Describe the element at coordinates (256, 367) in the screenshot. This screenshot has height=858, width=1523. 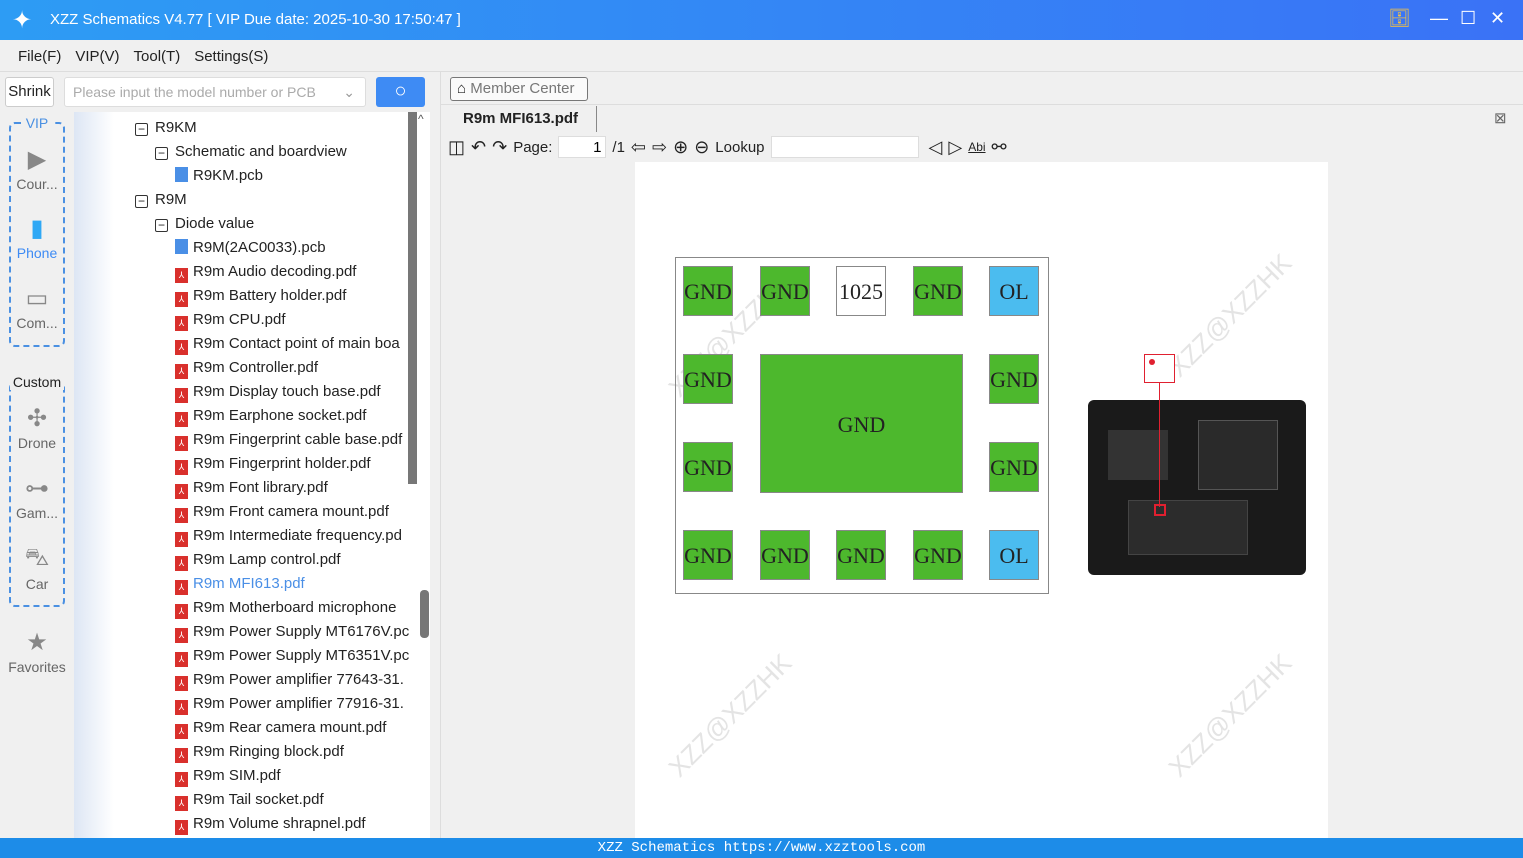
I see `tree-item-label: R9m Controller.pdf` at that location.